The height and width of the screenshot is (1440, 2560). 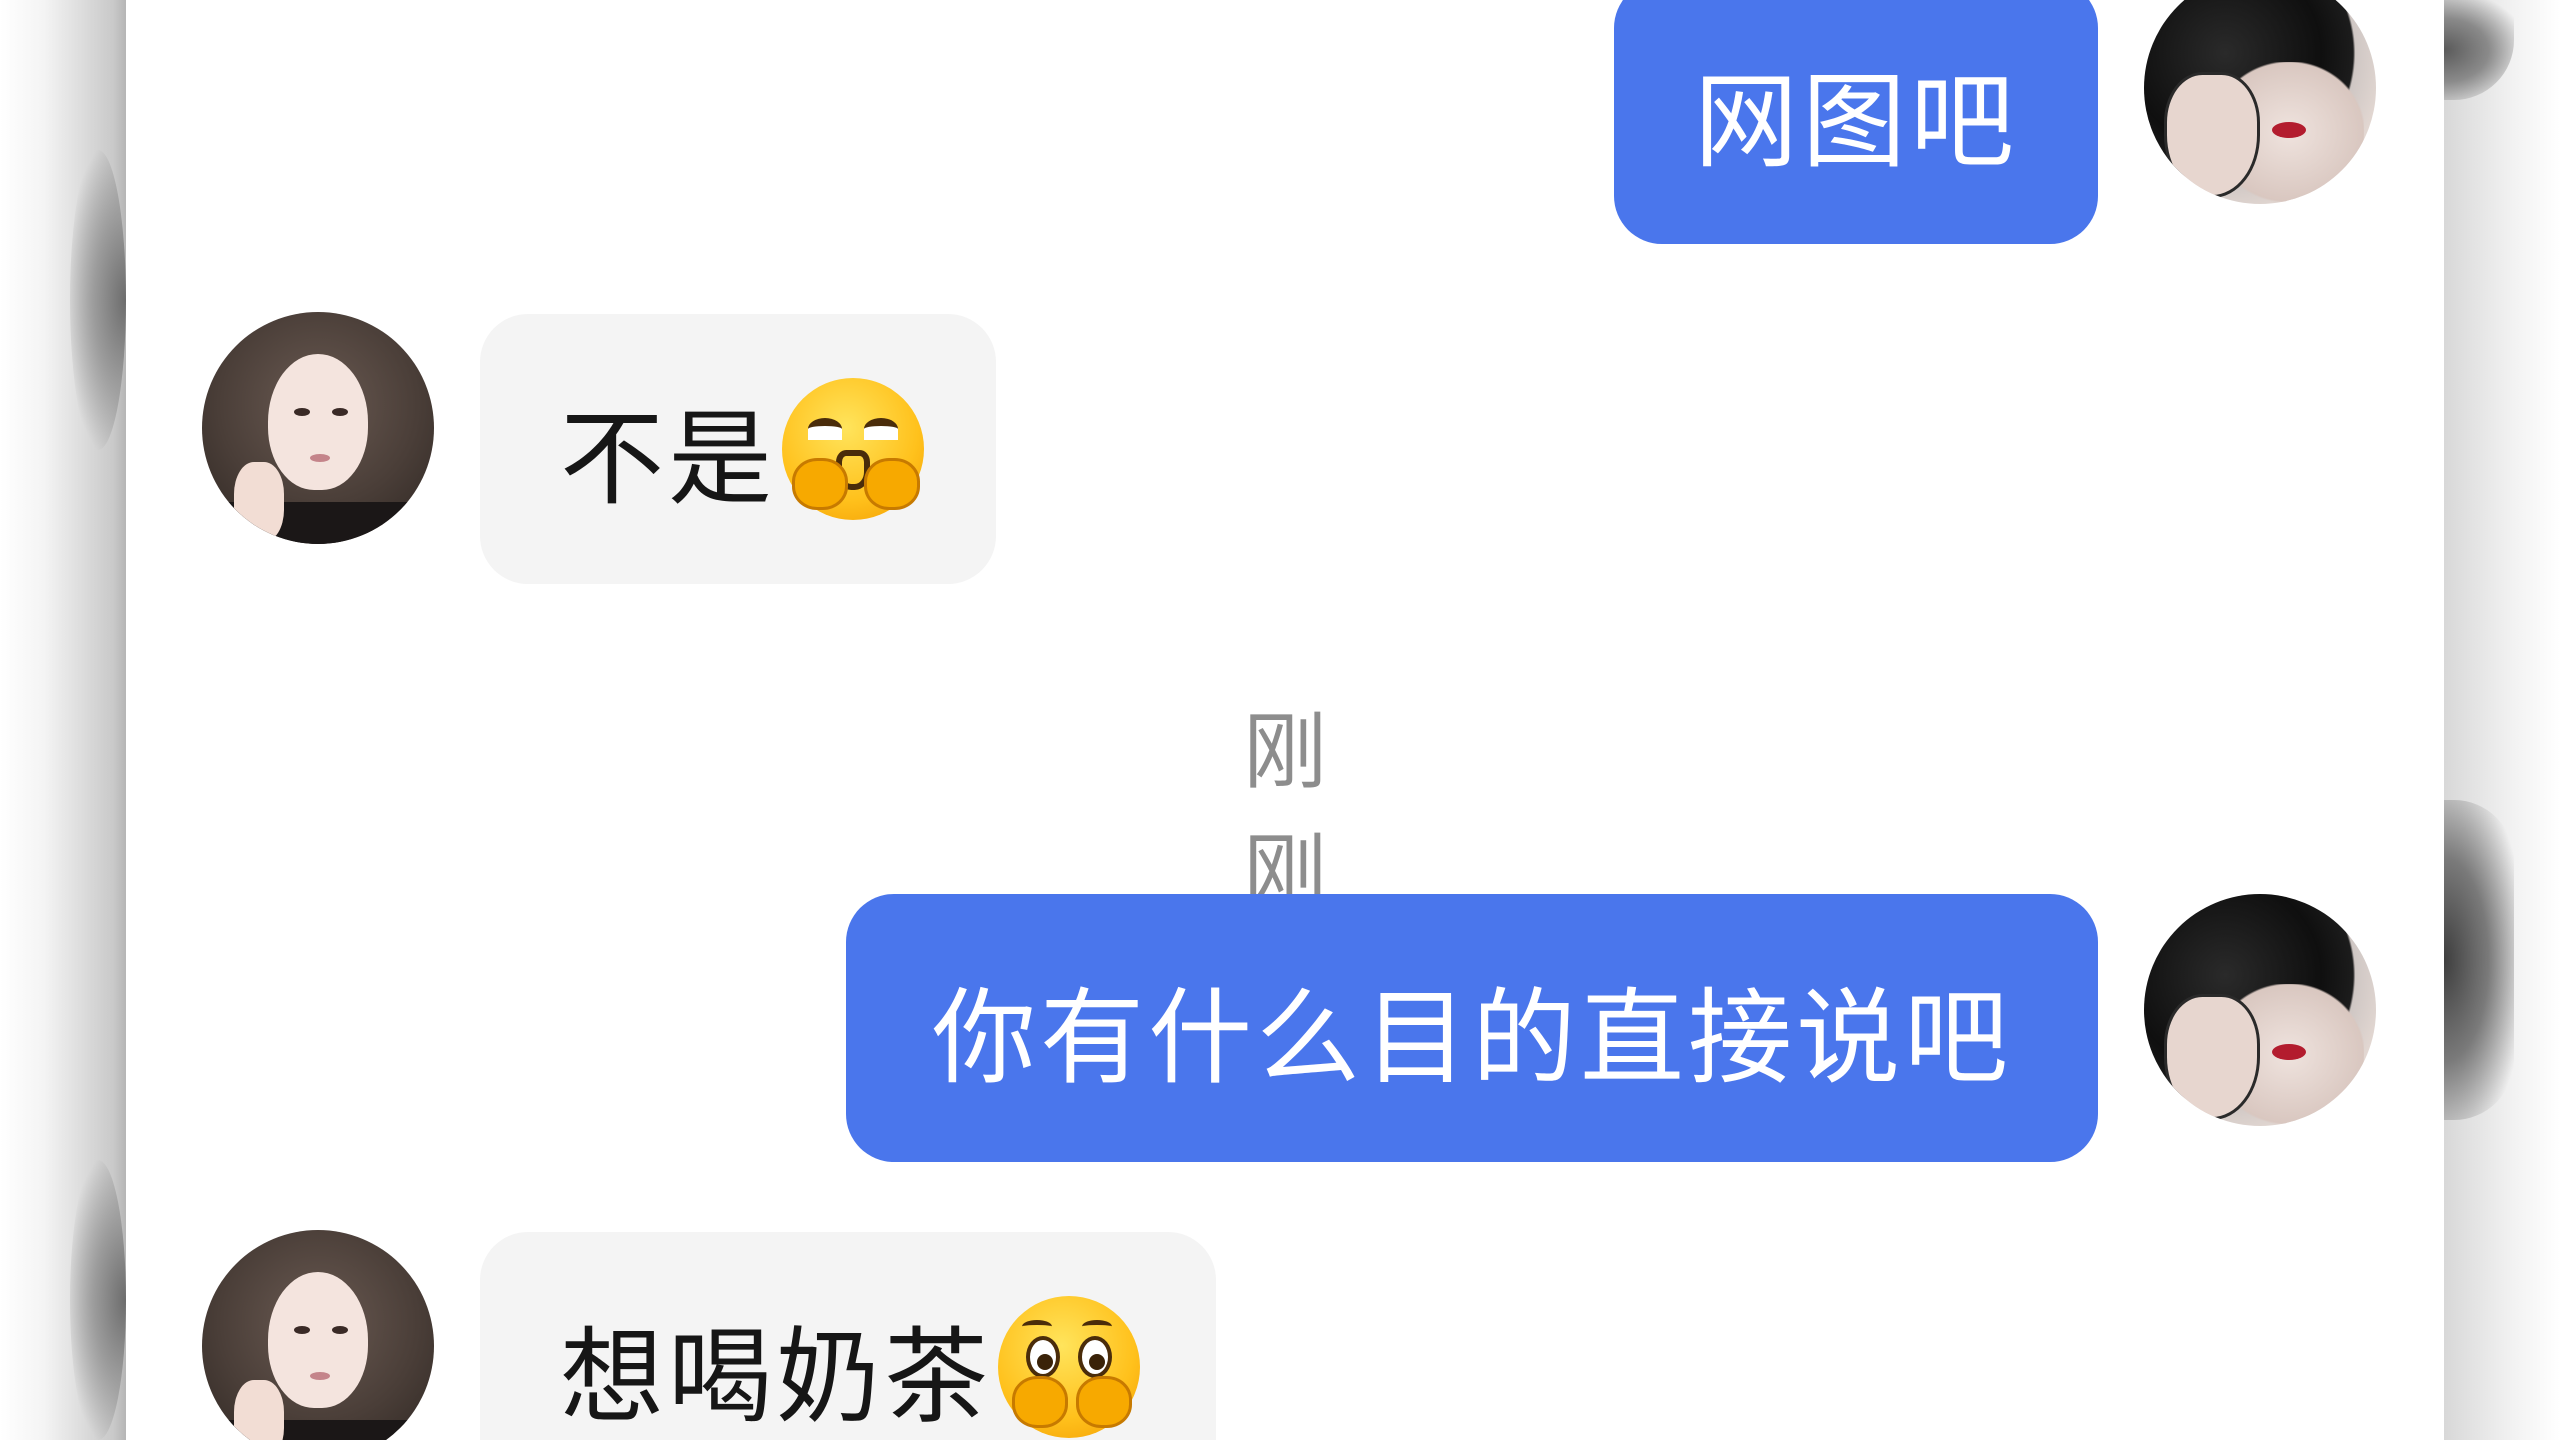 I want to click on message-bubble-incoming: 想喝奶茶, so click(x=848, y=1336).